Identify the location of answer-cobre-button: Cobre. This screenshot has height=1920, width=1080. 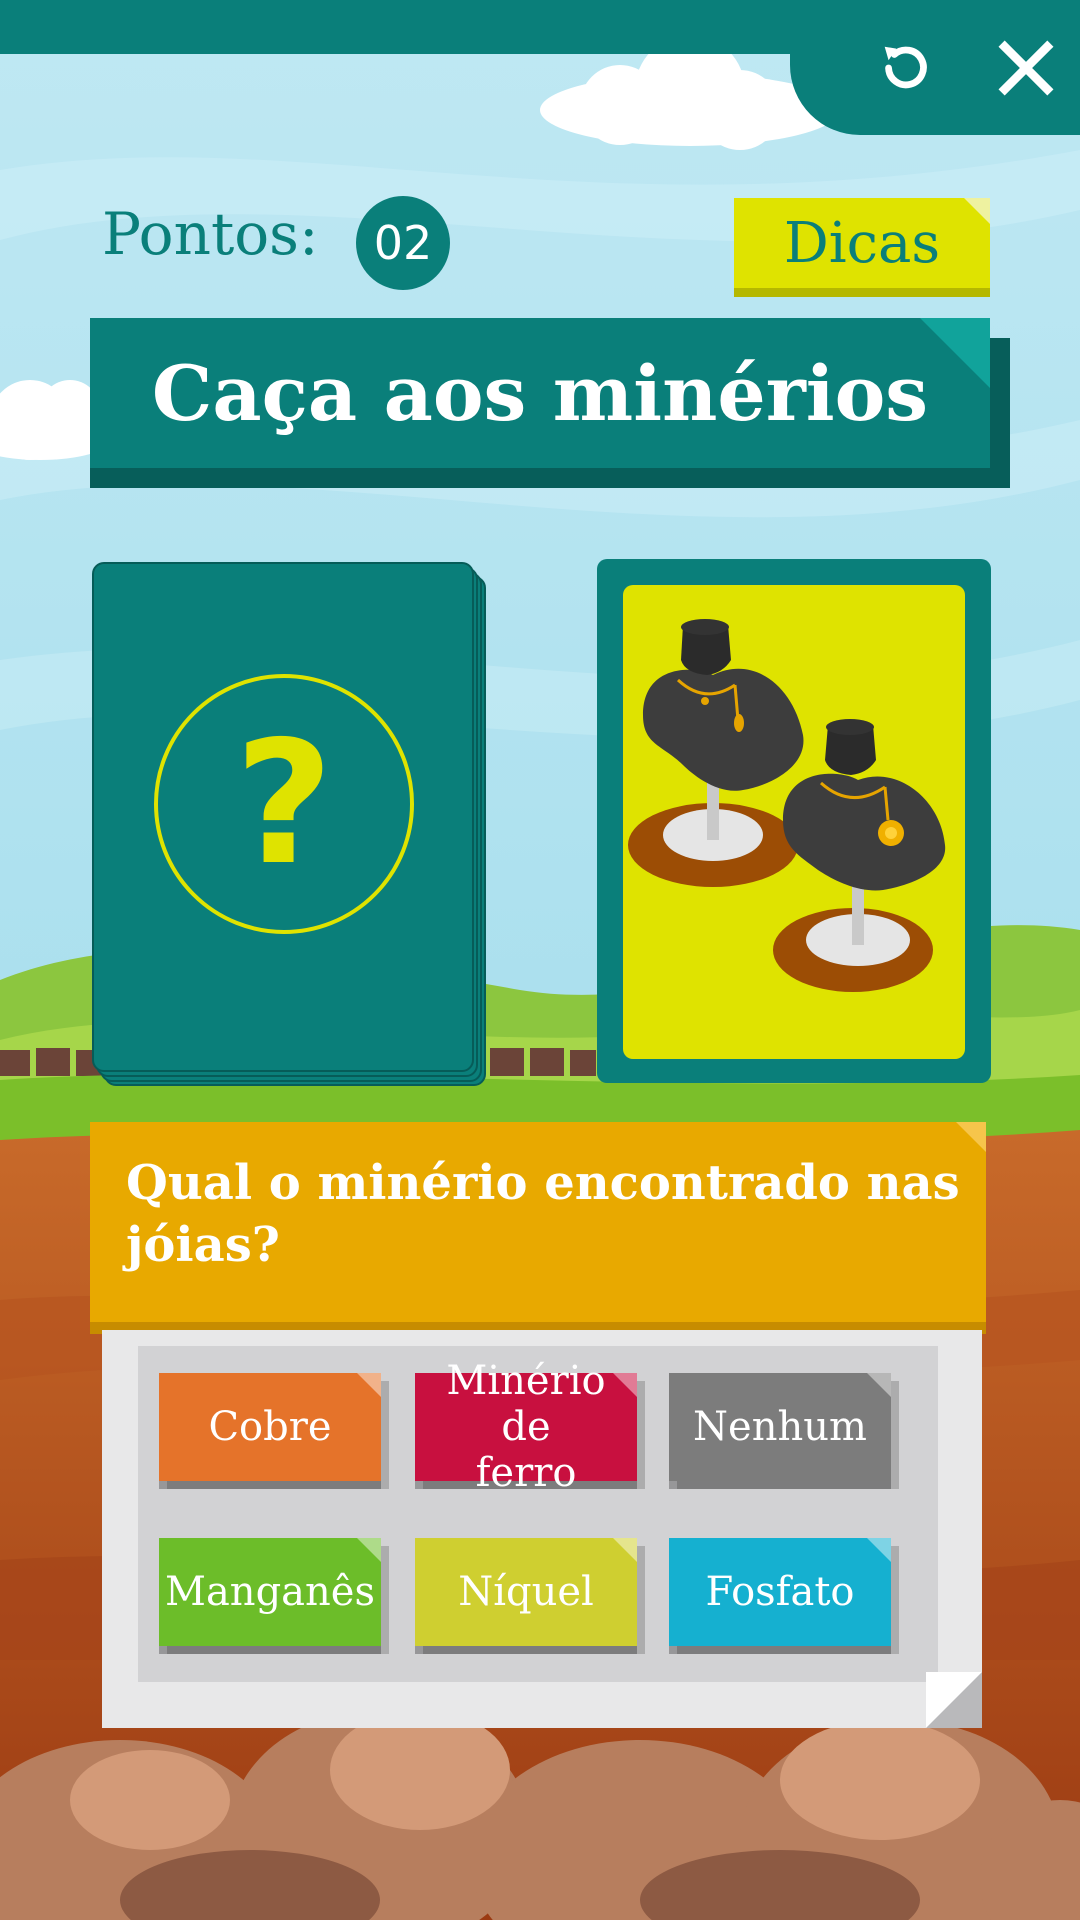
(270, 1427).